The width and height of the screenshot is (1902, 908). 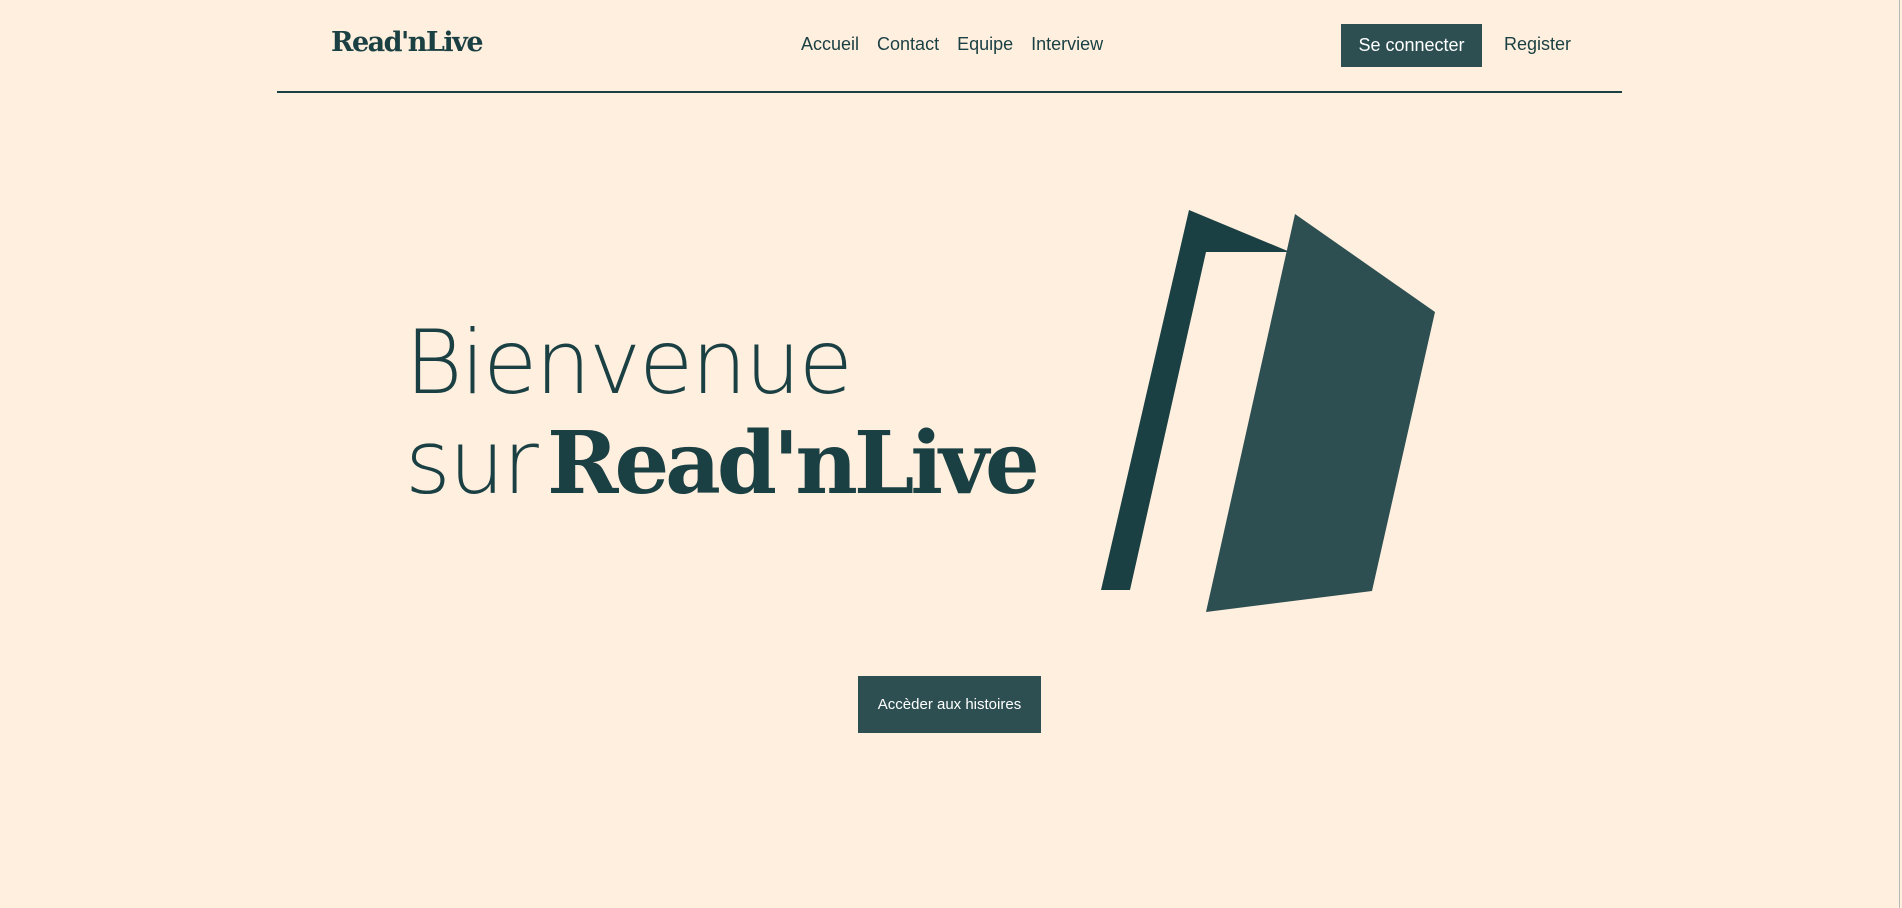 I want to click on nav-link-equipe: Equipe, so click(x=985, y=44).